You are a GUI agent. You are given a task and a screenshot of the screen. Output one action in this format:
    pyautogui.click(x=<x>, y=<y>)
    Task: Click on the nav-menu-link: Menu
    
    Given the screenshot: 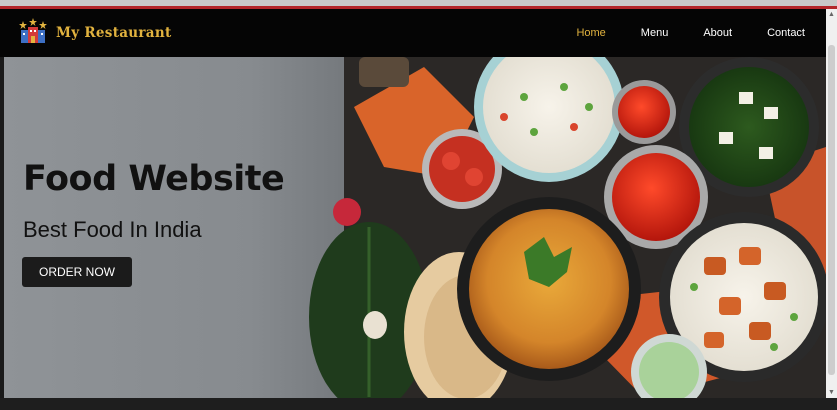 What is the action you would take?
    pyautogui.click(x=655, y=33)
    